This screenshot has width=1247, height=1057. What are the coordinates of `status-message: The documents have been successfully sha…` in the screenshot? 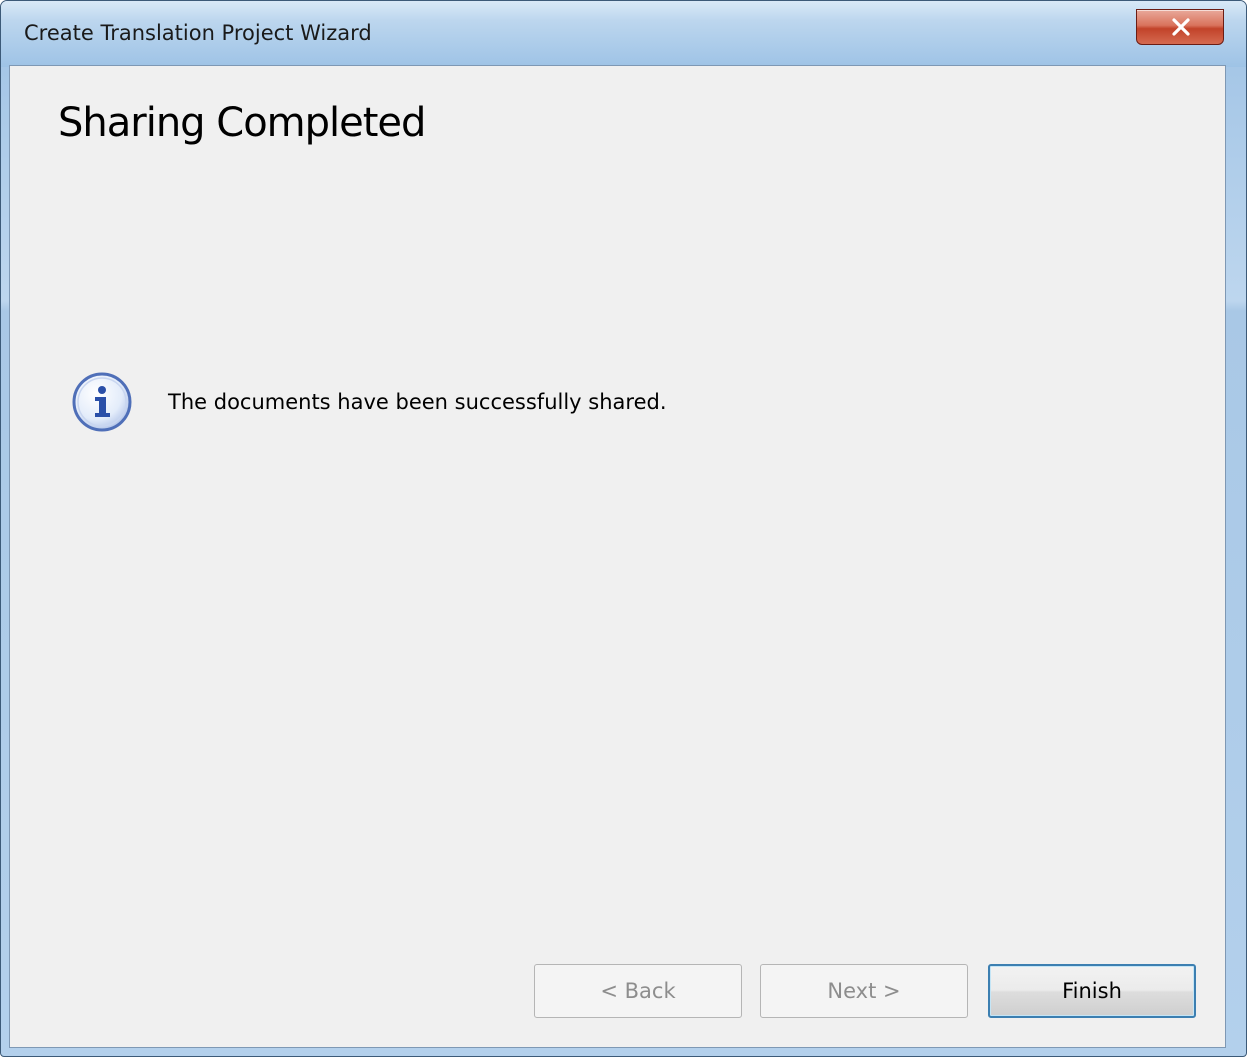 It's located at (417, 402).